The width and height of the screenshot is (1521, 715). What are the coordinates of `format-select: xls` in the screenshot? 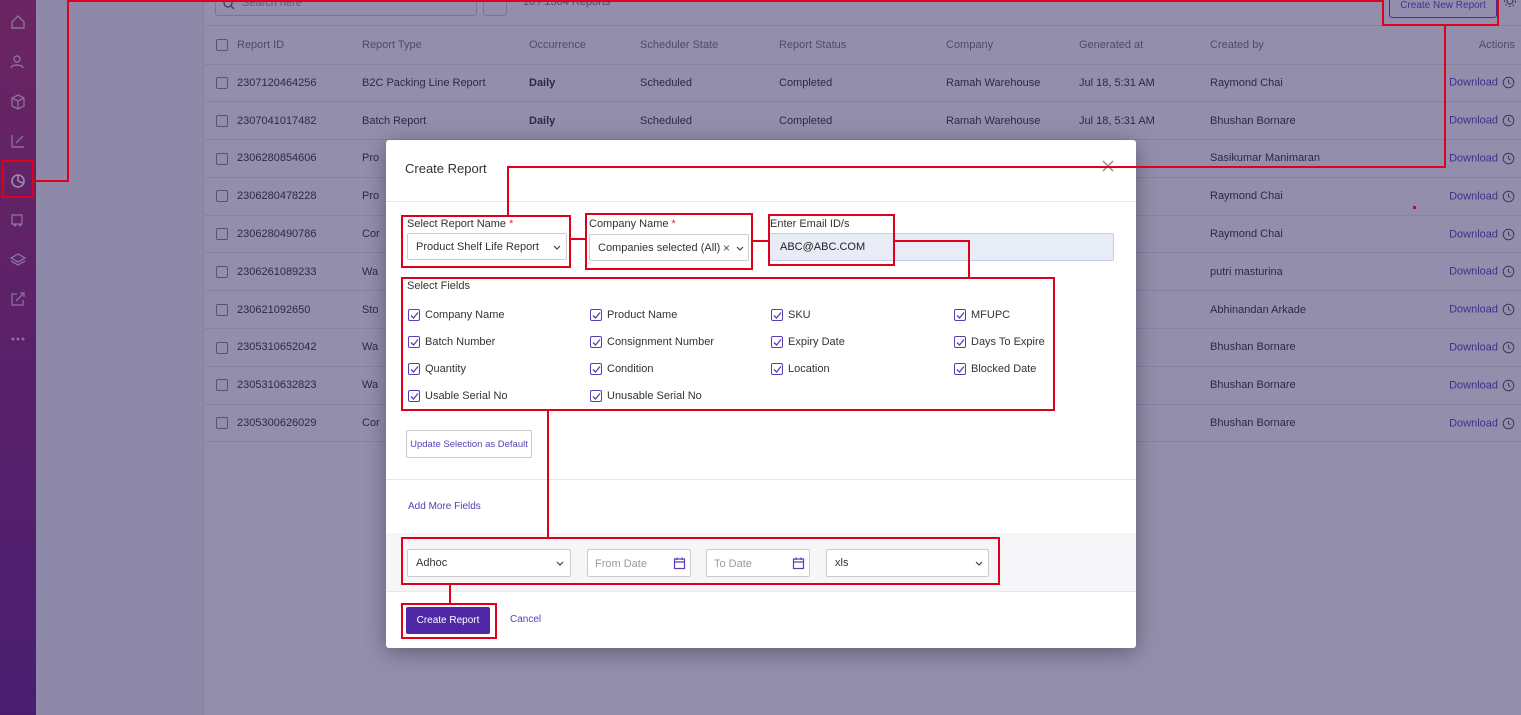 It's located at (907, 563).